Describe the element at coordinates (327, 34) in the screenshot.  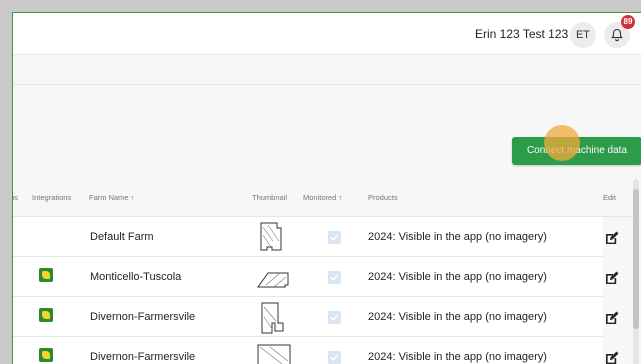
I see `top-bar: Erin 123 Test 123 ET 89` at that location.